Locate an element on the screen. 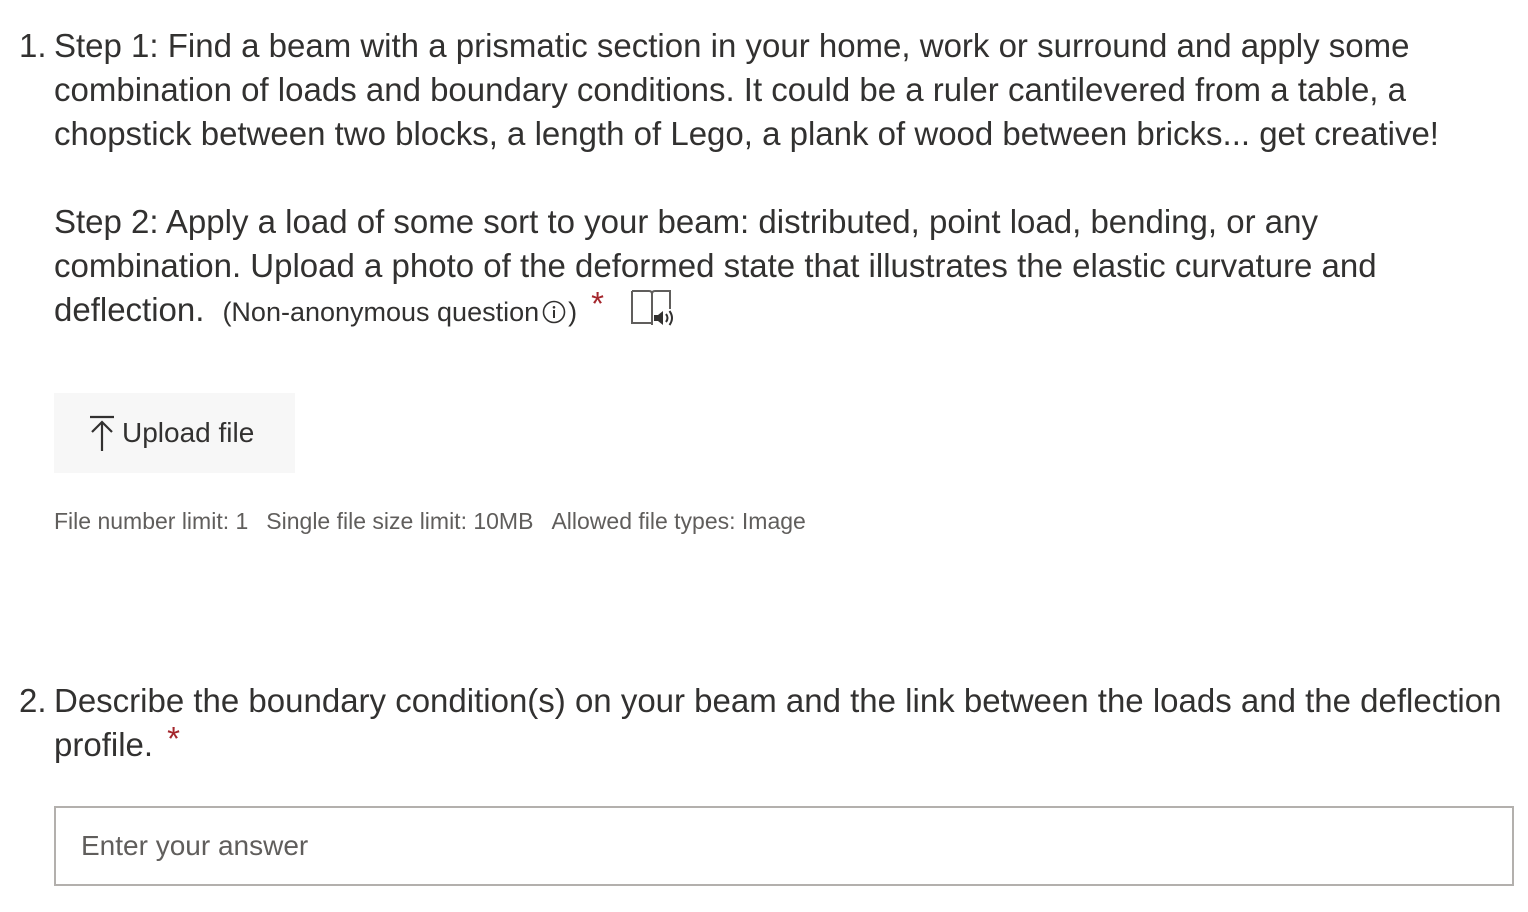 The image size is (1528, 912). non-anonymous-note: (Non-anonymous question ) is located at coordinates (399, 312).